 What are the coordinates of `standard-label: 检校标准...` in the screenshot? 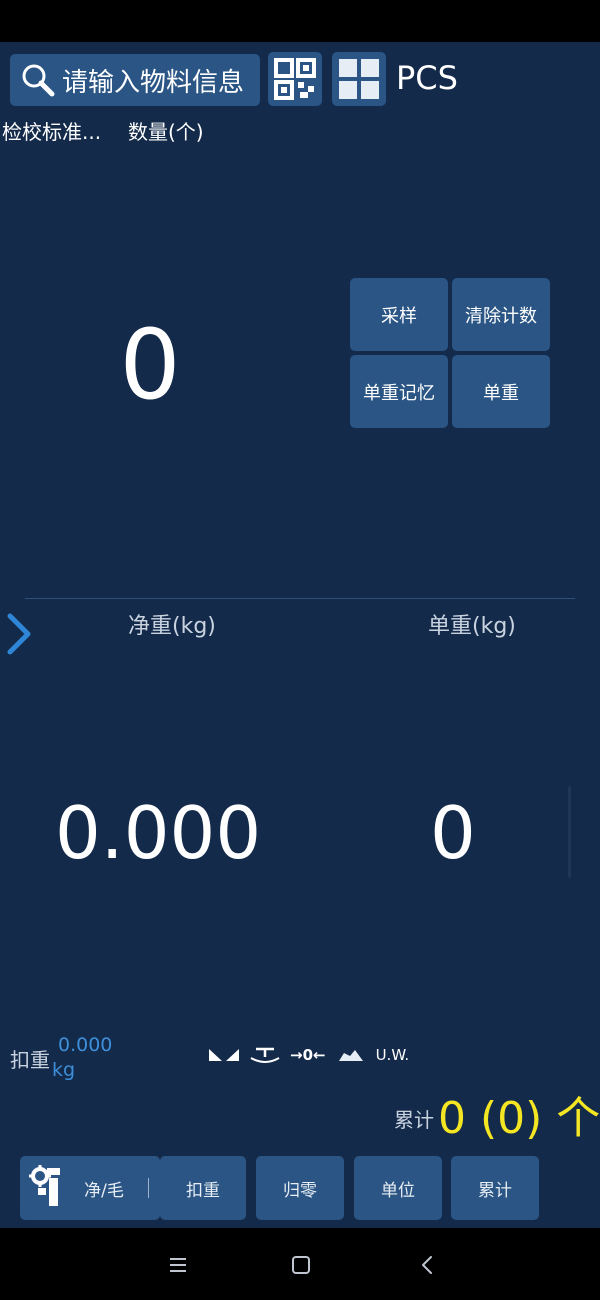 It's located at (52, 132).